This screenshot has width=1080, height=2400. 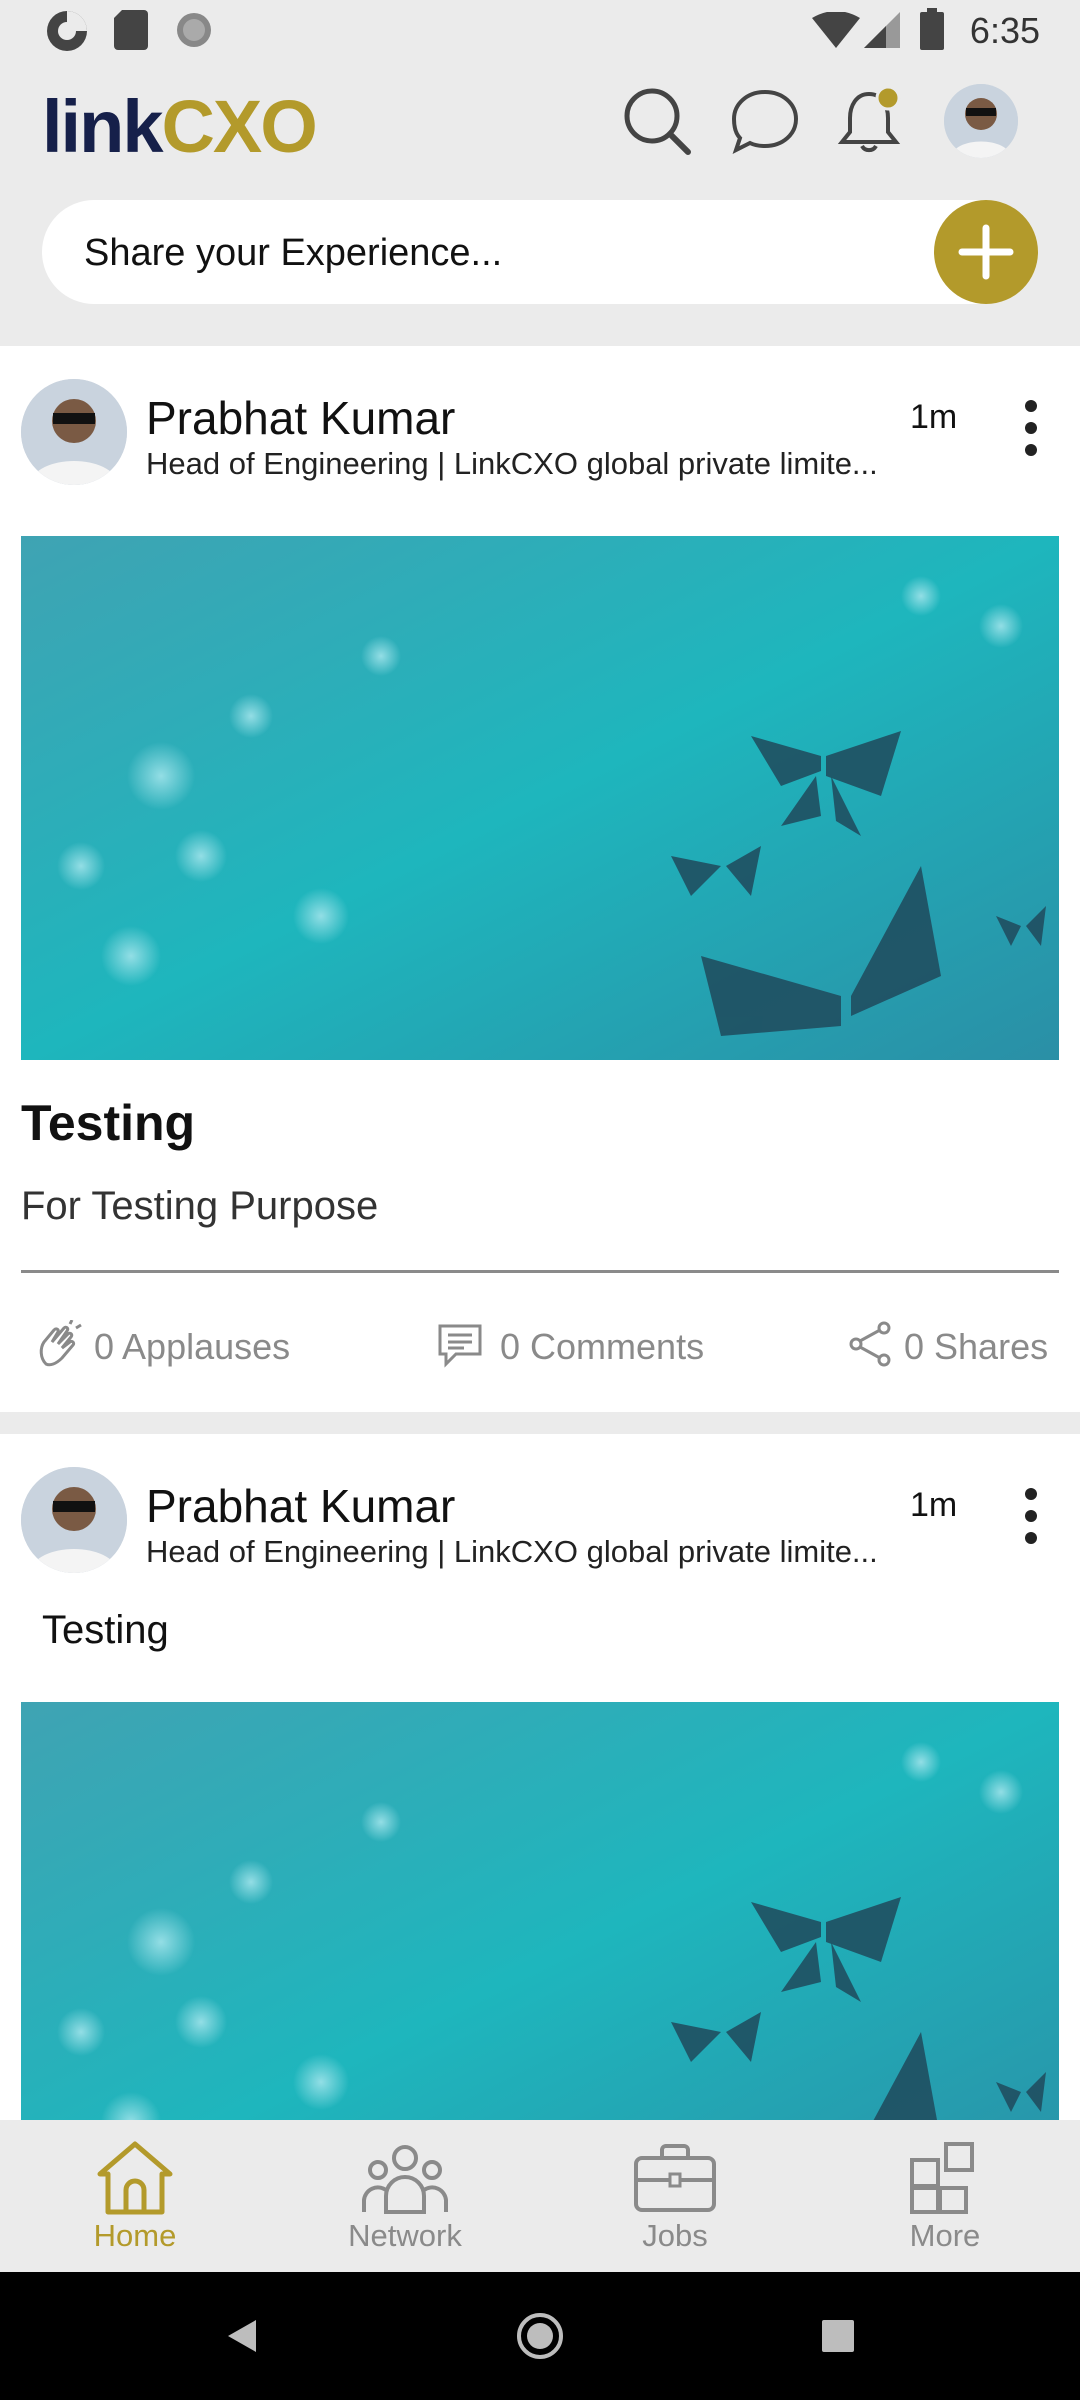 What do you see at coordinates (675, 2178) in the screenshot?
I see `briefcase-icon` at bounding box center [675, 2178].